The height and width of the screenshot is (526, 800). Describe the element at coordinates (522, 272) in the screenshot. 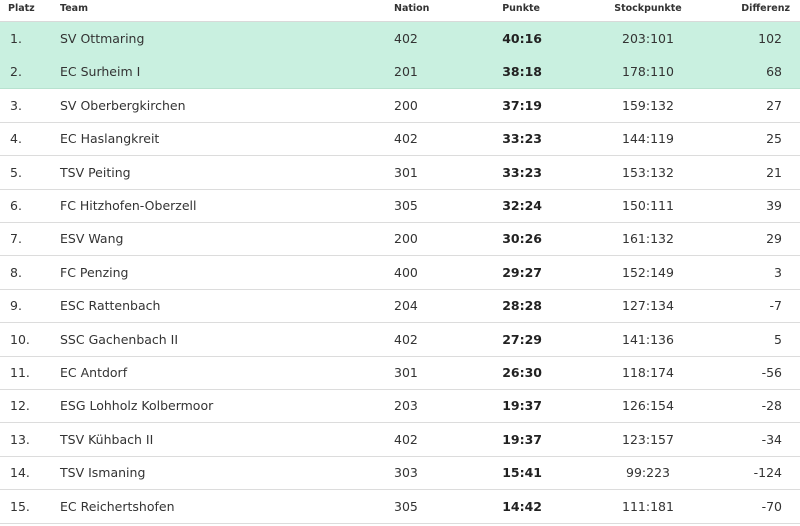

I see `row-punkte: 29:27` at that location.